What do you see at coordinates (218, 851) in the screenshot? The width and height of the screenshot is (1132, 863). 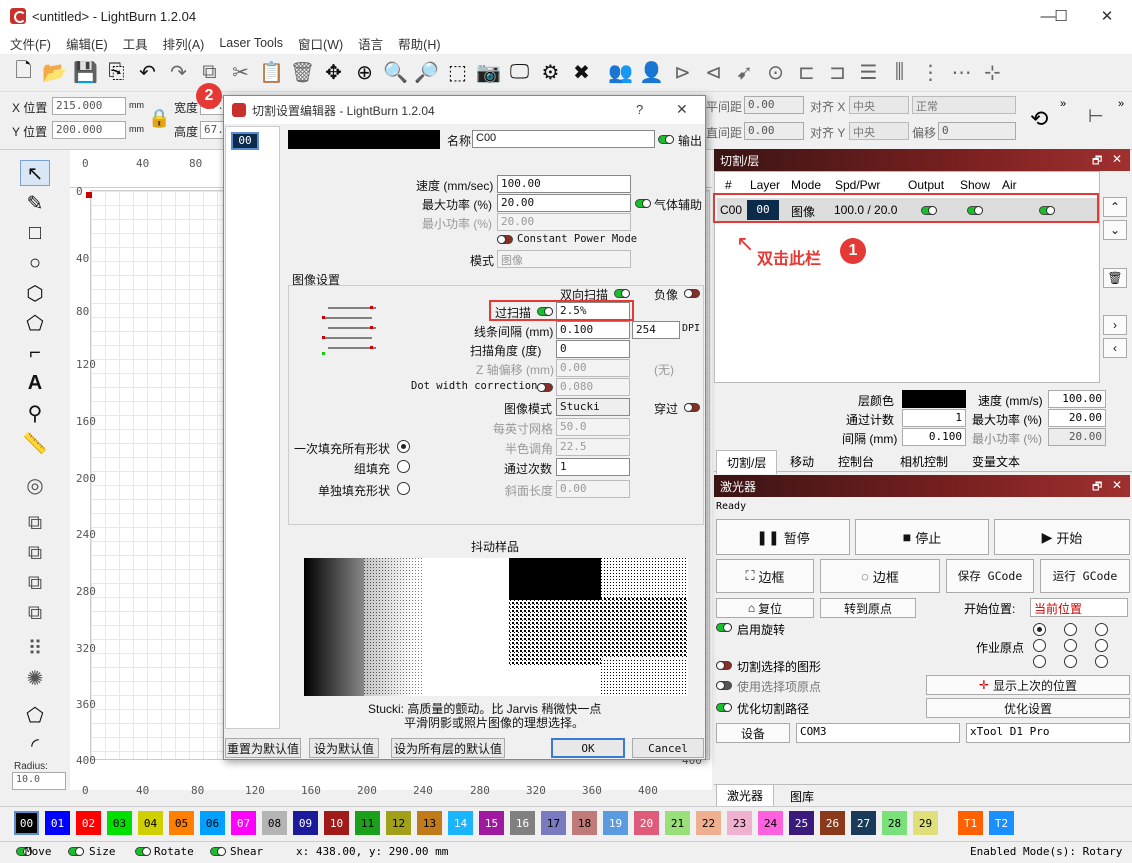 I see `shear-toggle` at bounding box center [218, 851].